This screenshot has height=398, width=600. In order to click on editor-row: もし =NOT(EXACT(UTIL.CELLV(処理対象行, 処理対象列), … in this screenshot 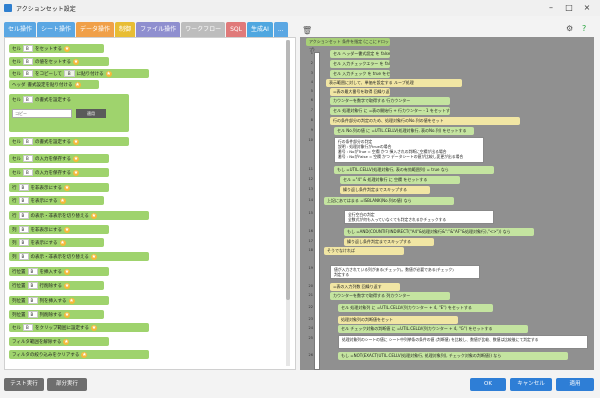, I will do `click(453, 356)`.